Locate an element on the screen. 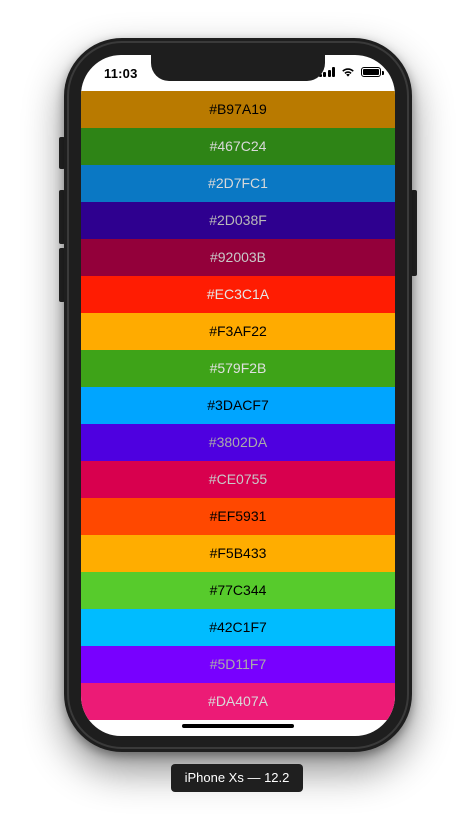  color-row: #77C344 is located at coordinates (238, 590).